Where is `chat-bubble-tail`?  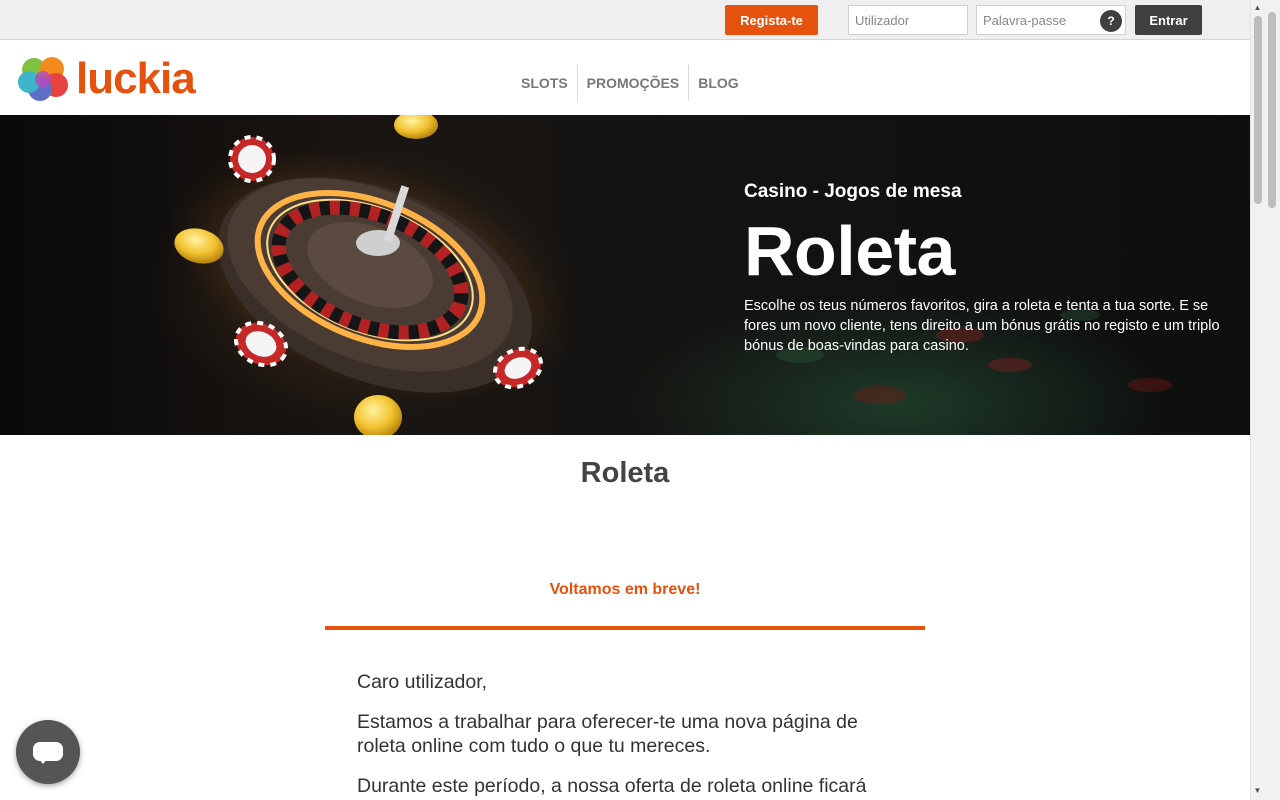
chat-bubble-tail is located at coordinates (43, 761).